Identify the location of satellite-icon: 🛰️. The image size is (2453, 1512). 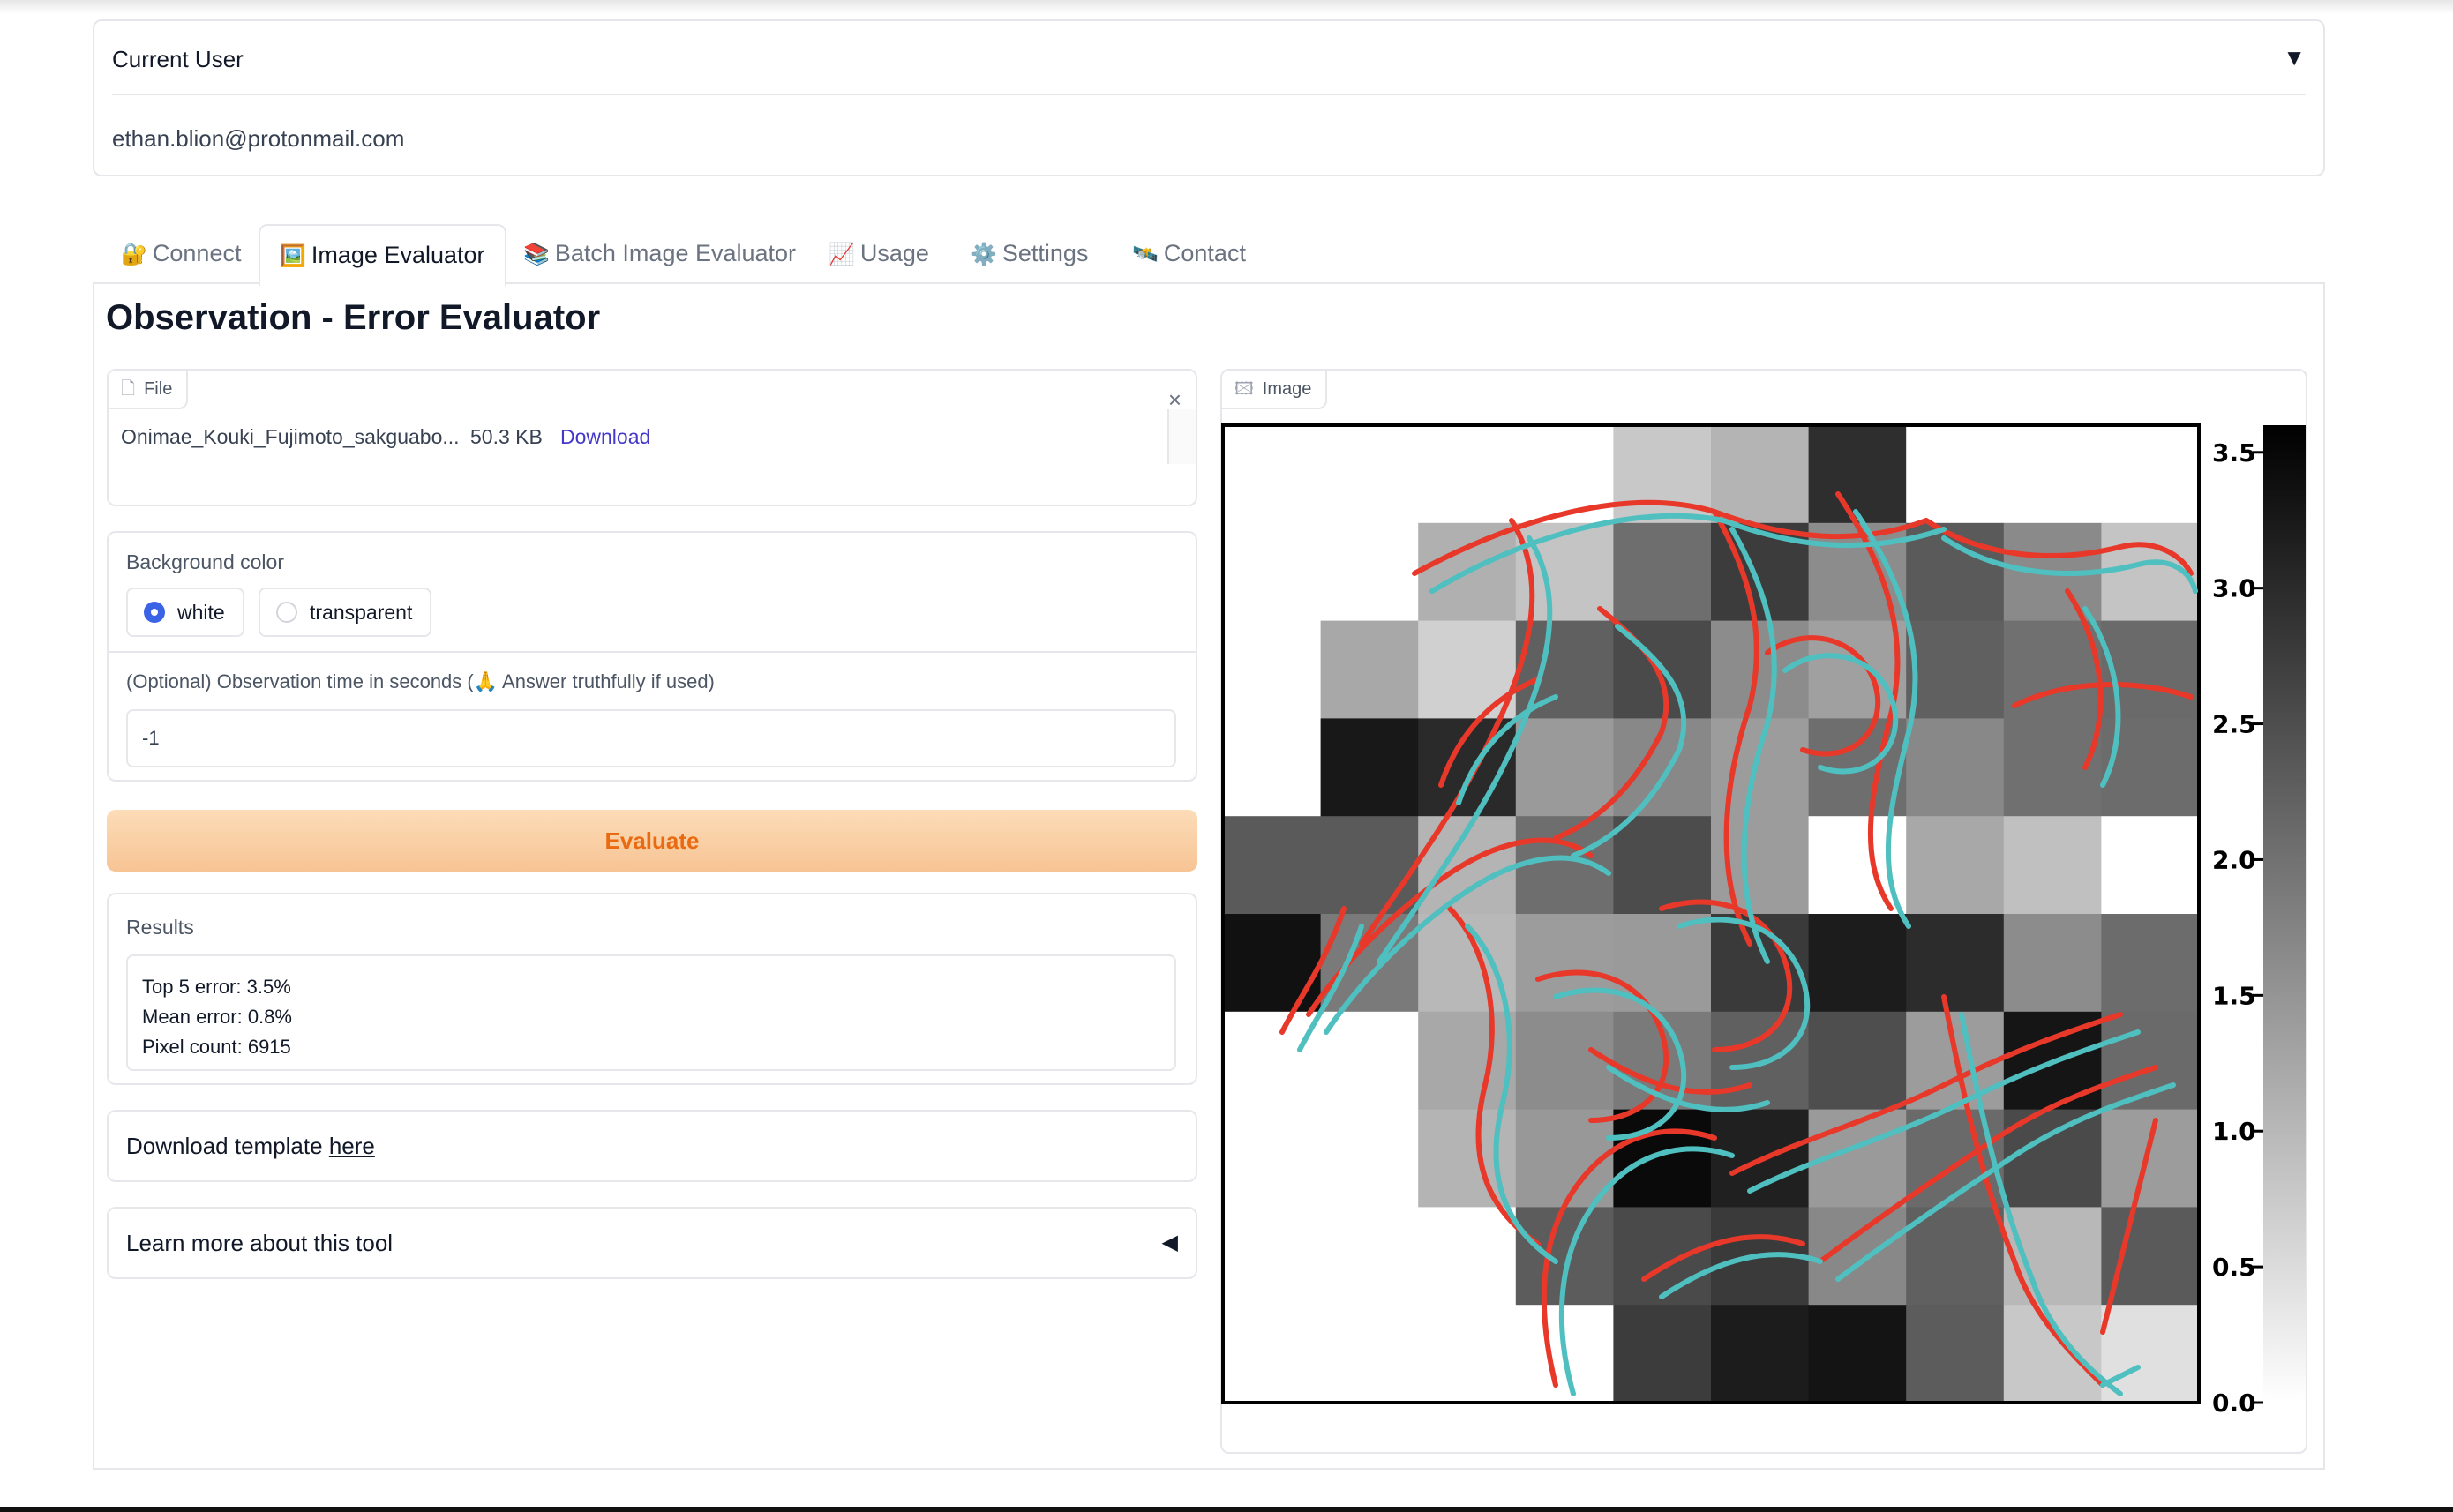
(1146, 254).